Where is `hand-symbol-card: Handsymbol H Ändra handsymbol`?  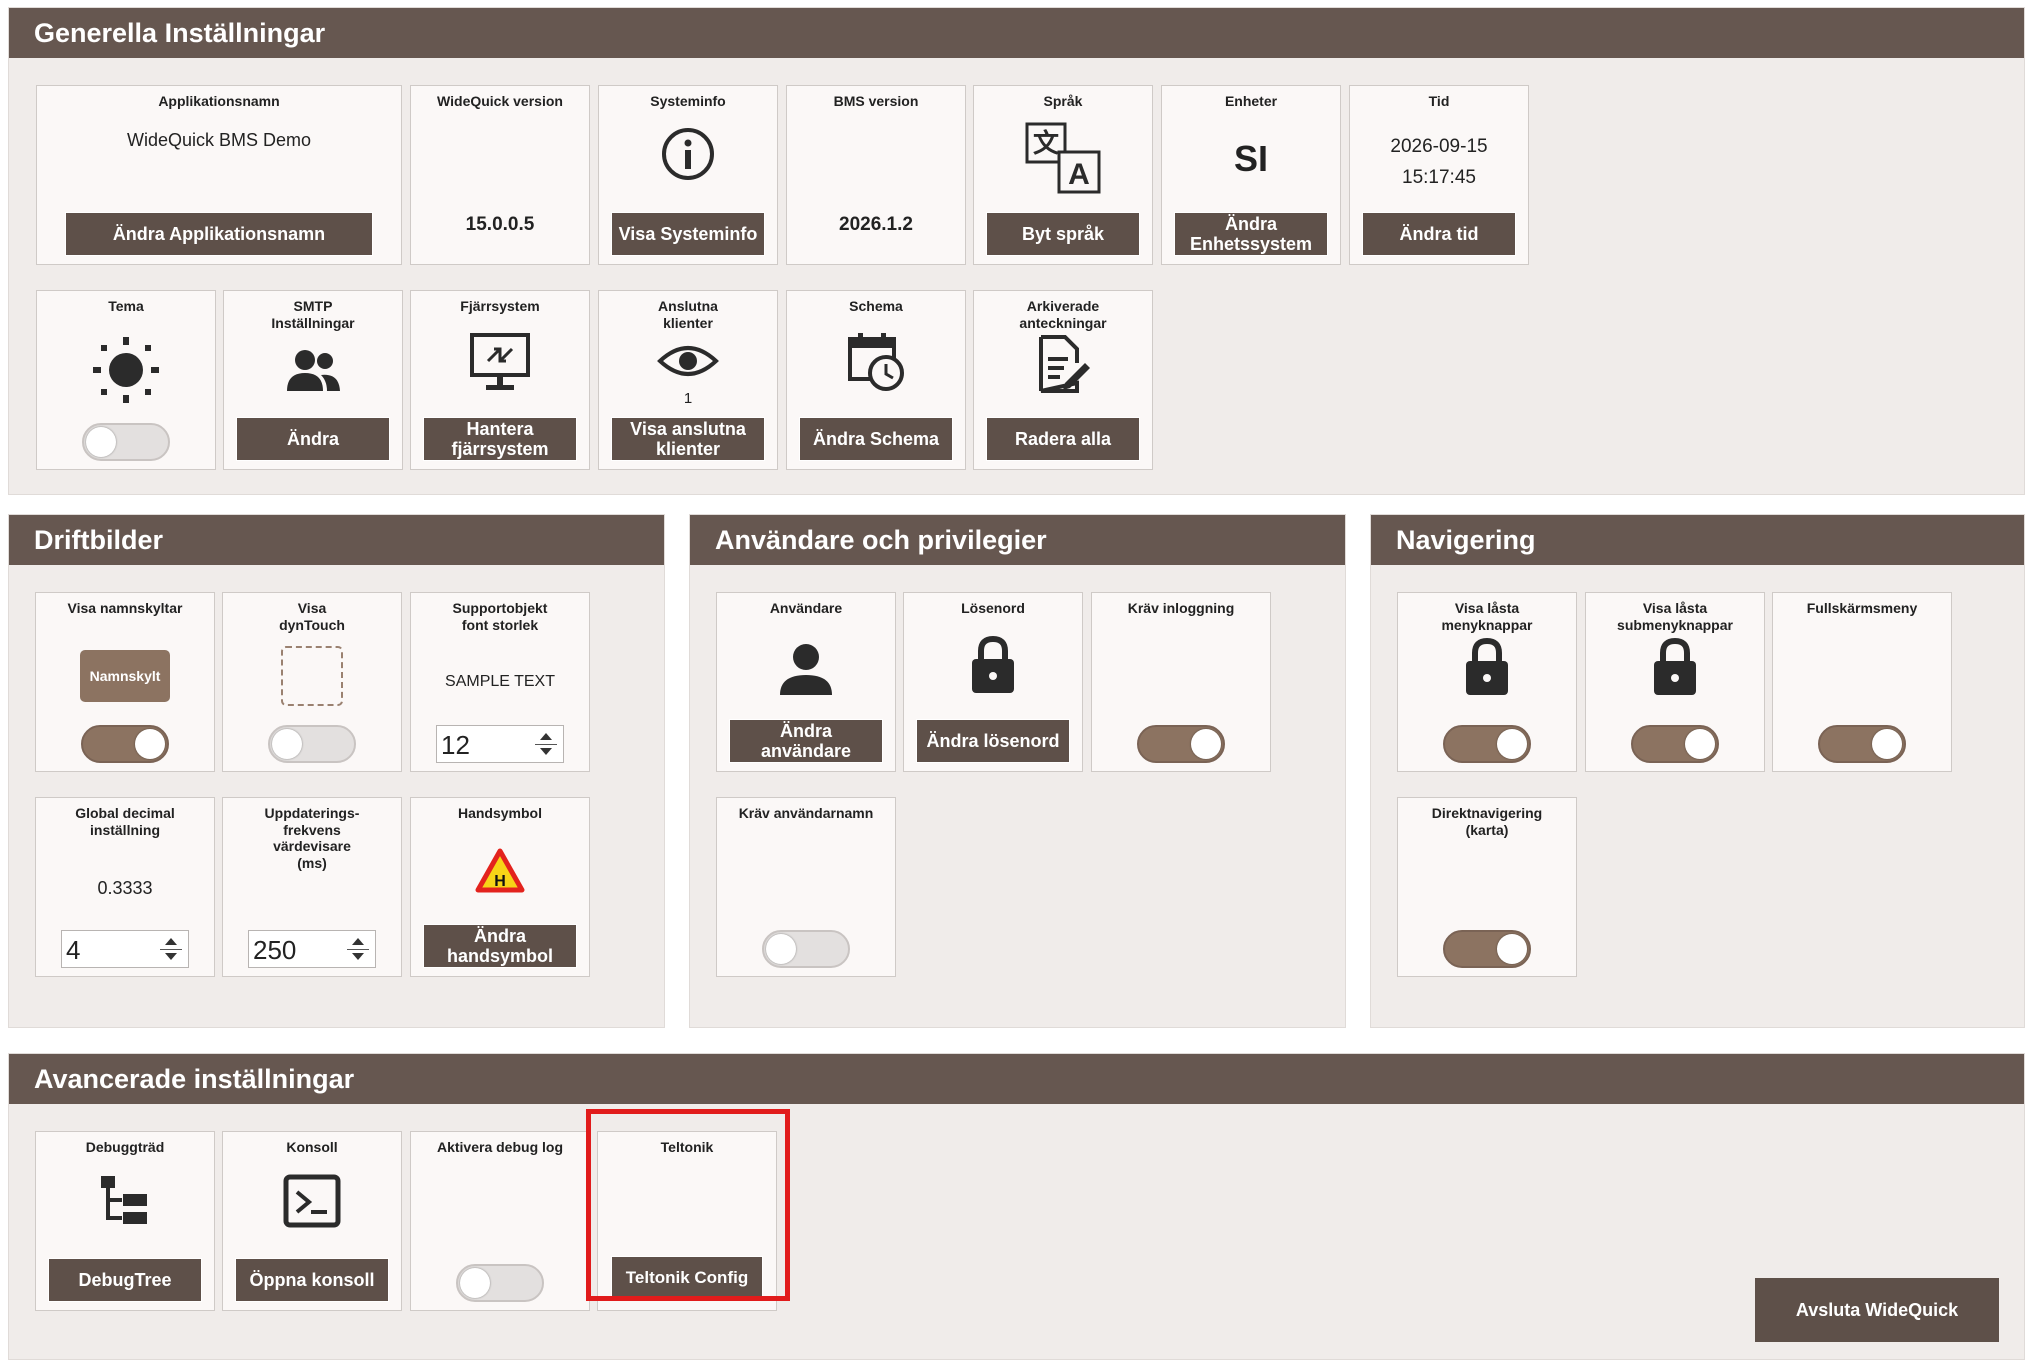 hand-symbol-card: Handsymbol H Ändra handsymbol is located at coordinates (500, 887).